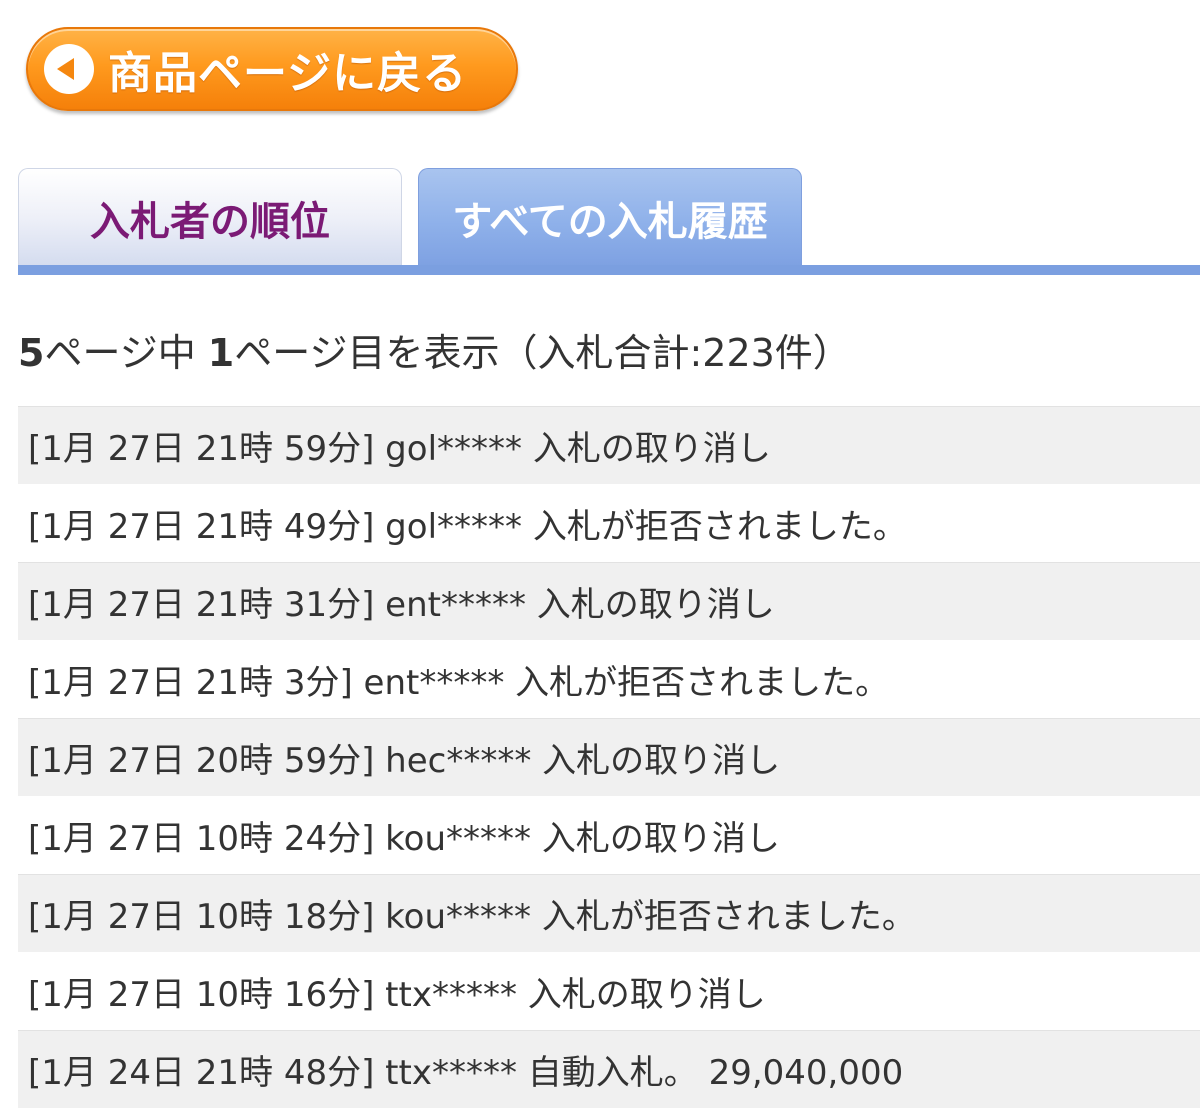 The width and height of the screenshot is (1200, 1108). I want to click on page-summary: 5ページ中 1ページ目を表示（入札合計:223件）, so click(434, 349).